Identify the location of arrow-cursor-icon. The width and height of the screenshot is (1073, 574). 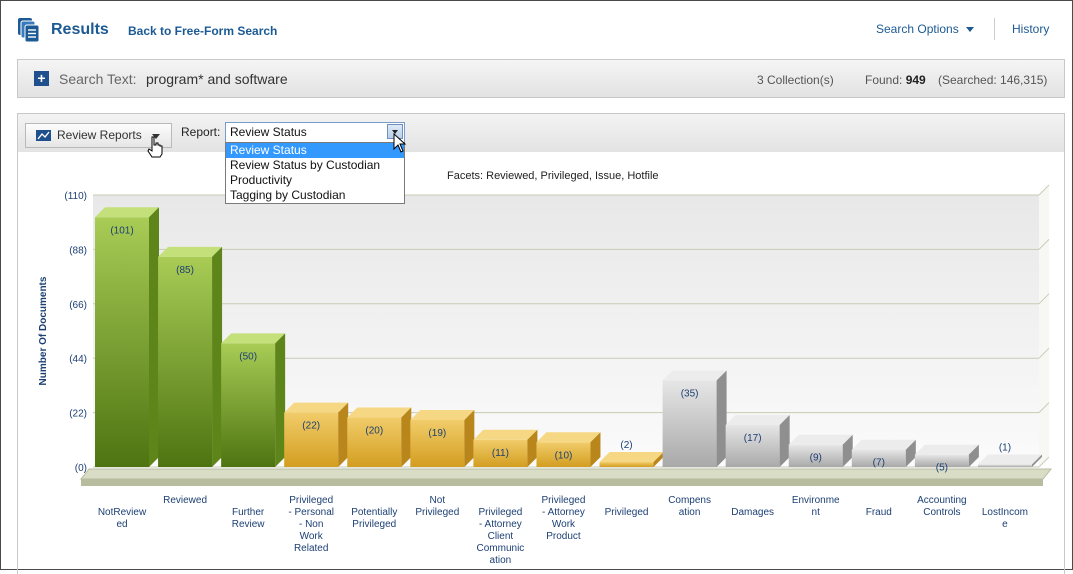
(400, 143).